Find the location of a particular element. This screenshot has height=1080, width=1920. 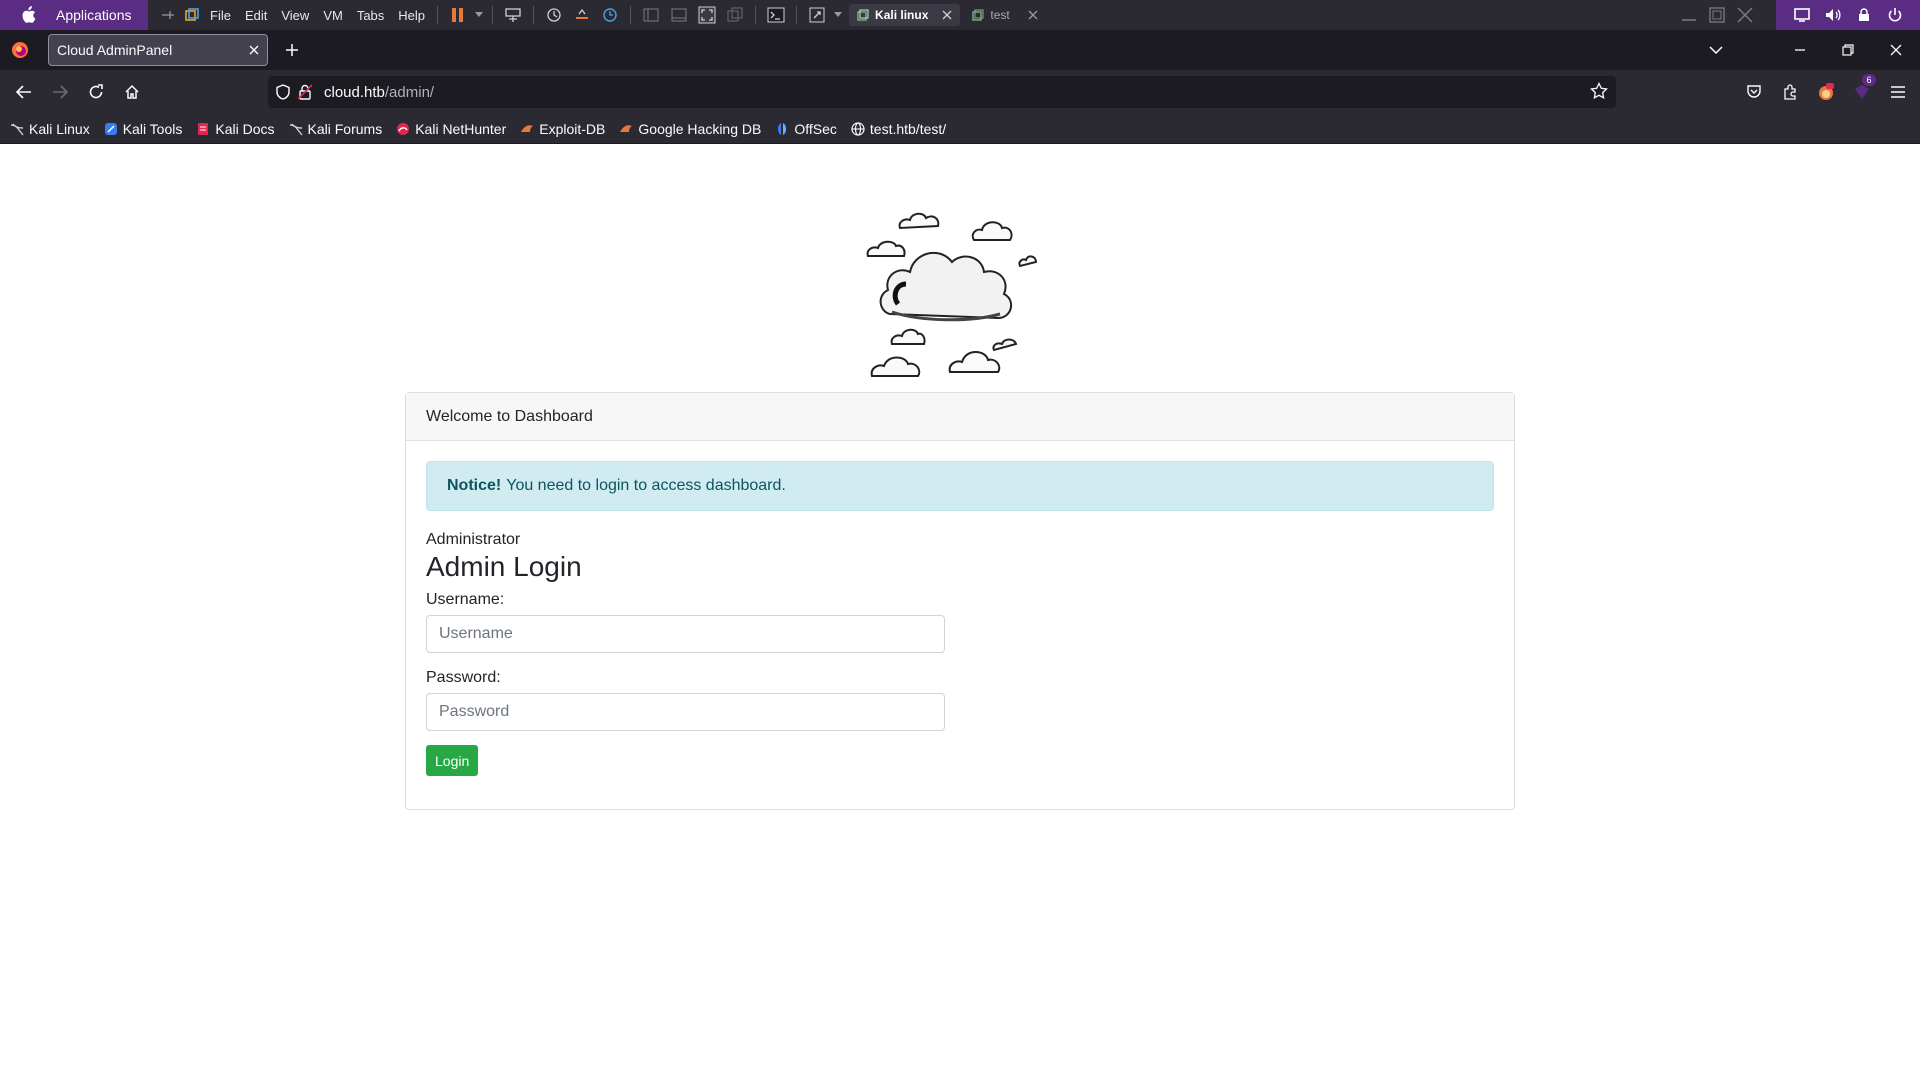

globe-icon is located at coordinates (858, 128).